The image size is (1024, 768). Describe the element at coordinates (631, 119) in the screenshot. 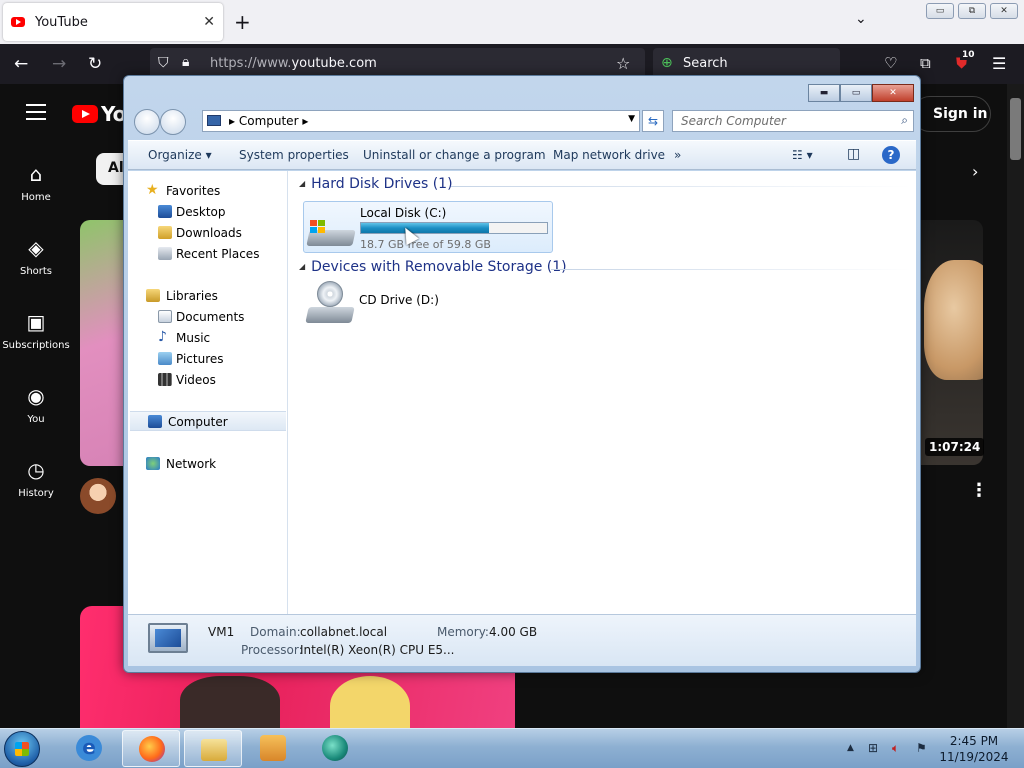

I see `chevron-down-icon: ▼` at that location.